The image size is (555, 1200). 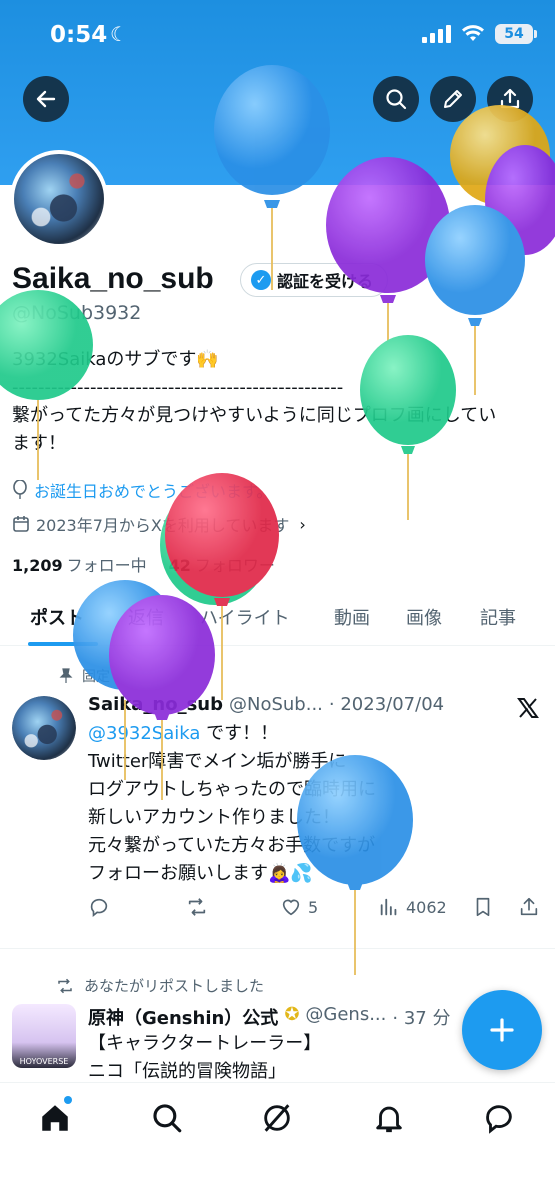 I want to click on following-label: フォロー中, so click(x=106, y=565).